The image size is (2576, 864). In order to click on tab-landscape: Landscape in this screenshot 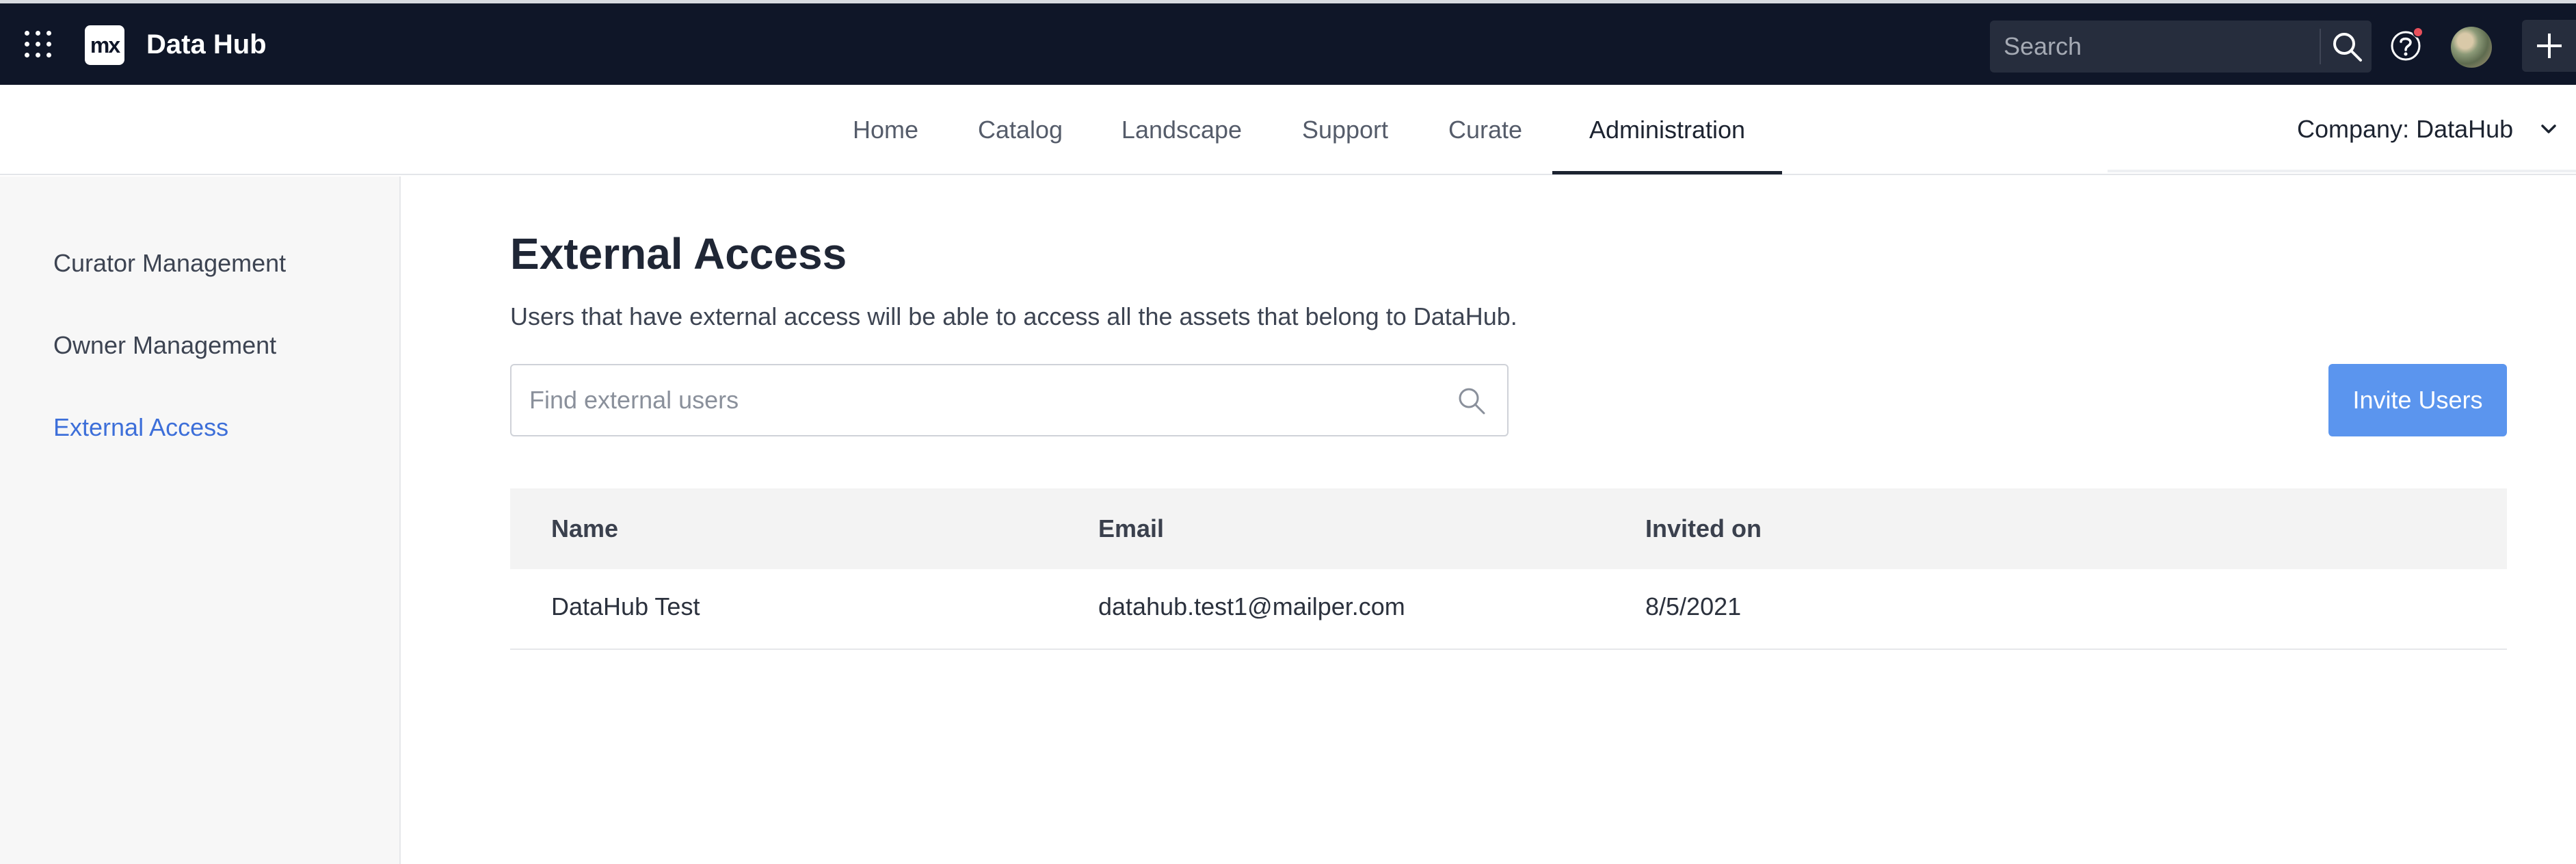, I will do `click(1182, 130)`.